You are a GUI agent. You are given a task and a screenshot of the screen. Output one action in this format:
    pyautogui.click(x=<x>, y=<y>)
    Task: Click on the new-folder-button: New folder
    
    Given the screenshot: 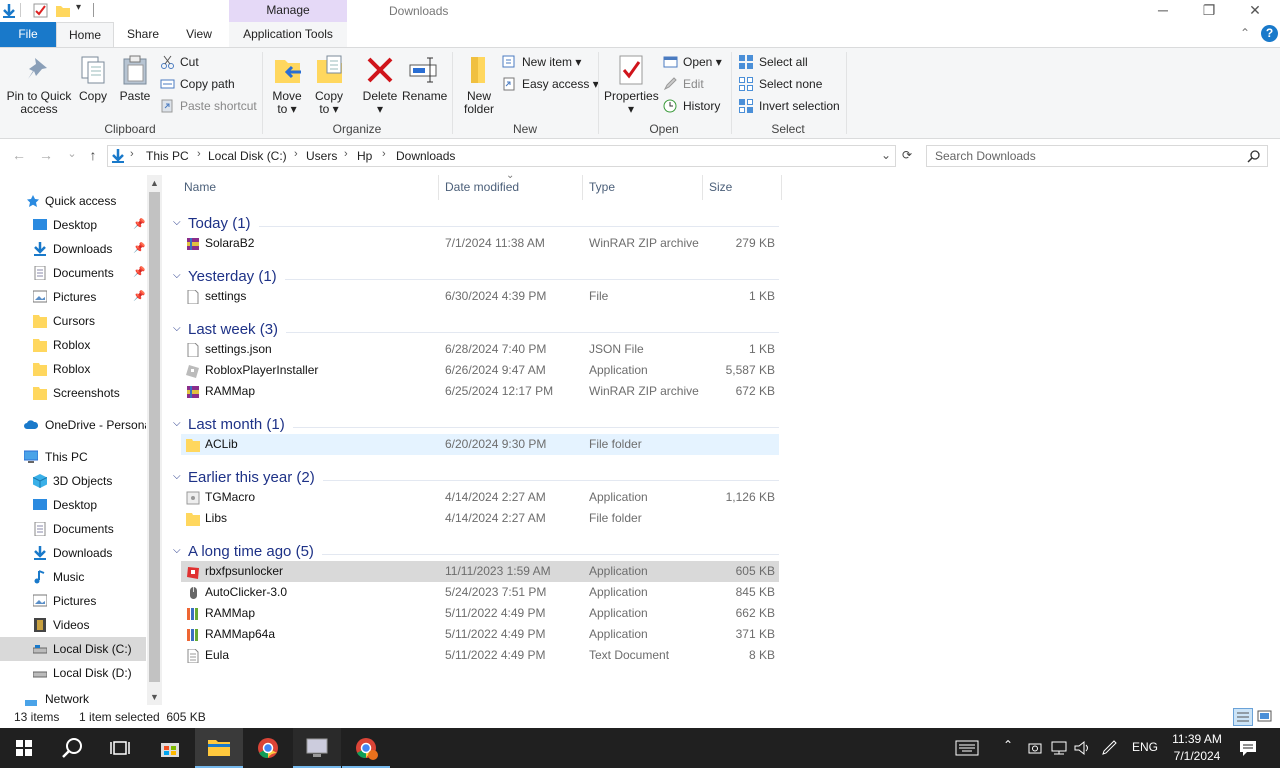 What is the action you would take?
    pyautogui.click(x=479, y=85)
    